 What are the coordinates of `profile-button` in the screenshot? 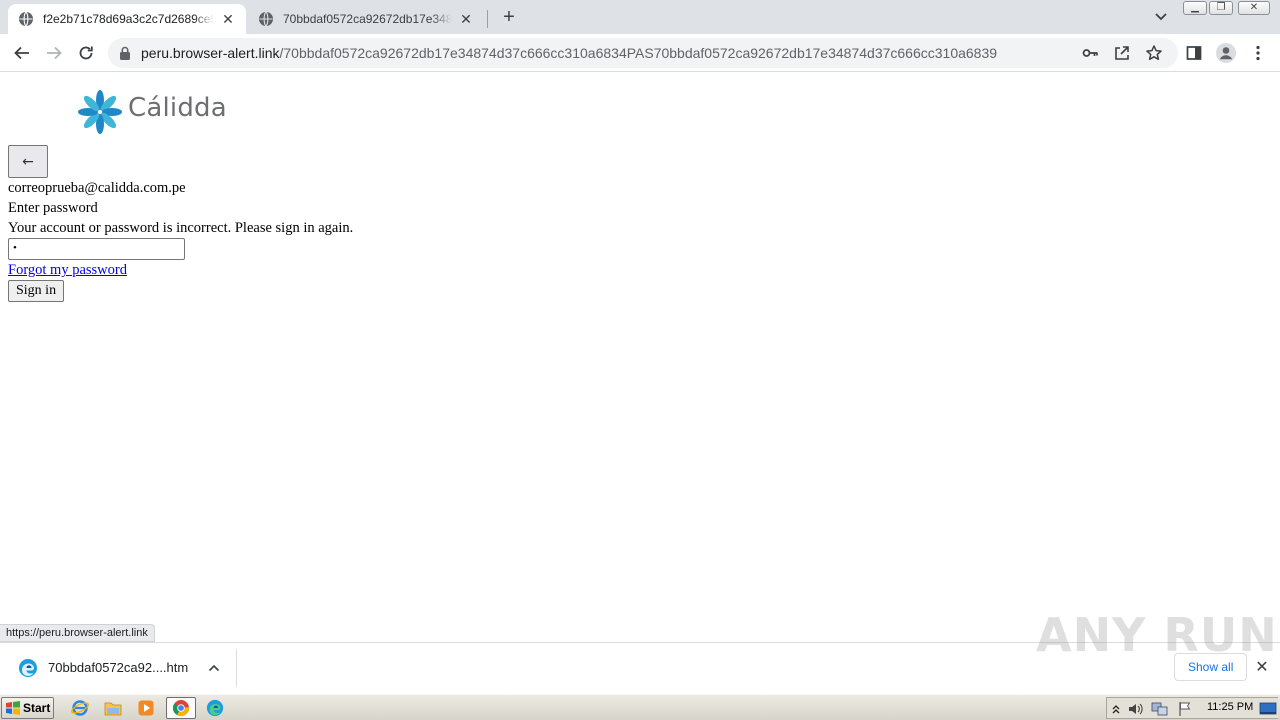 It's located at (1226, 53).